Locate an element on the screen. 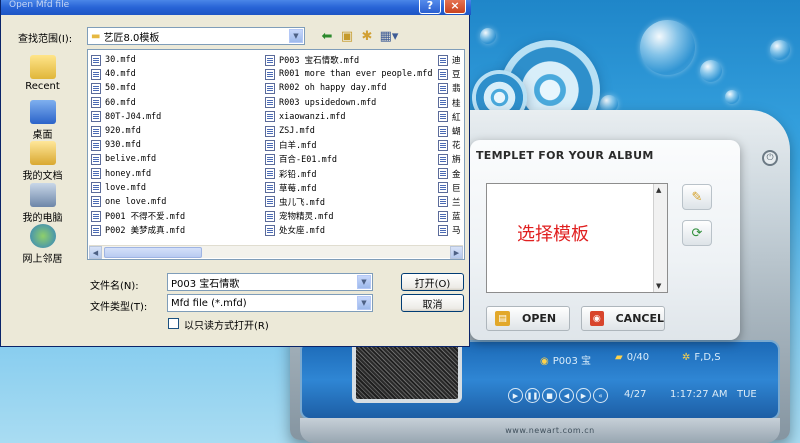 The height and width of the screenshot is (443, 800). file-item: 处女座.mfd is located at coordinates (349, 230).